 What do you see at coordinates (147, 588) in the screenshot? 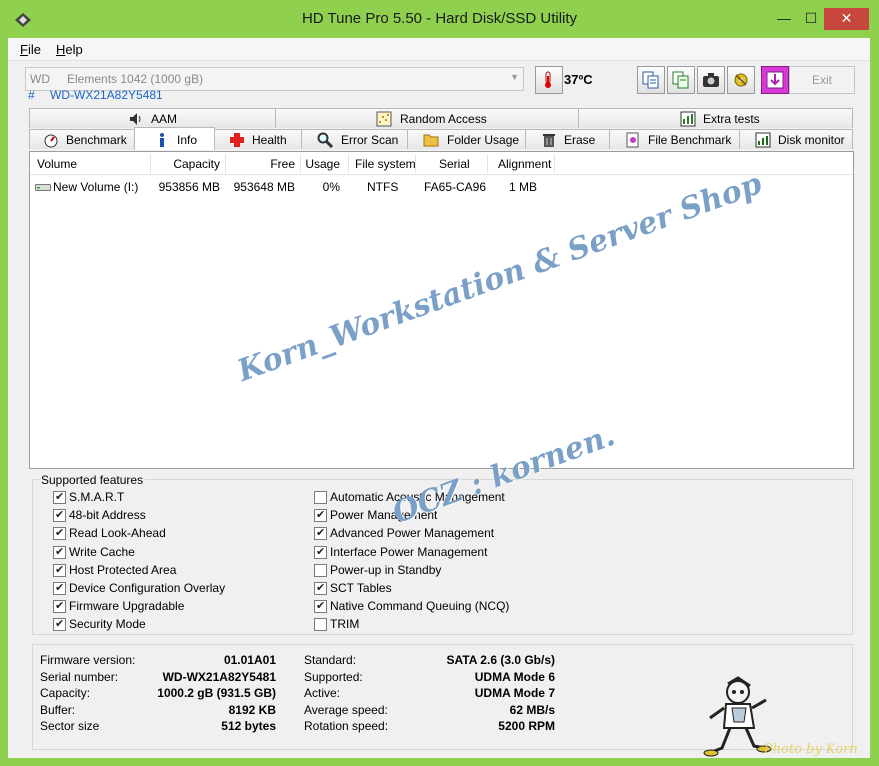
I see `feature-label: Device Configuration Overlay` at bounding box center [147, 588].